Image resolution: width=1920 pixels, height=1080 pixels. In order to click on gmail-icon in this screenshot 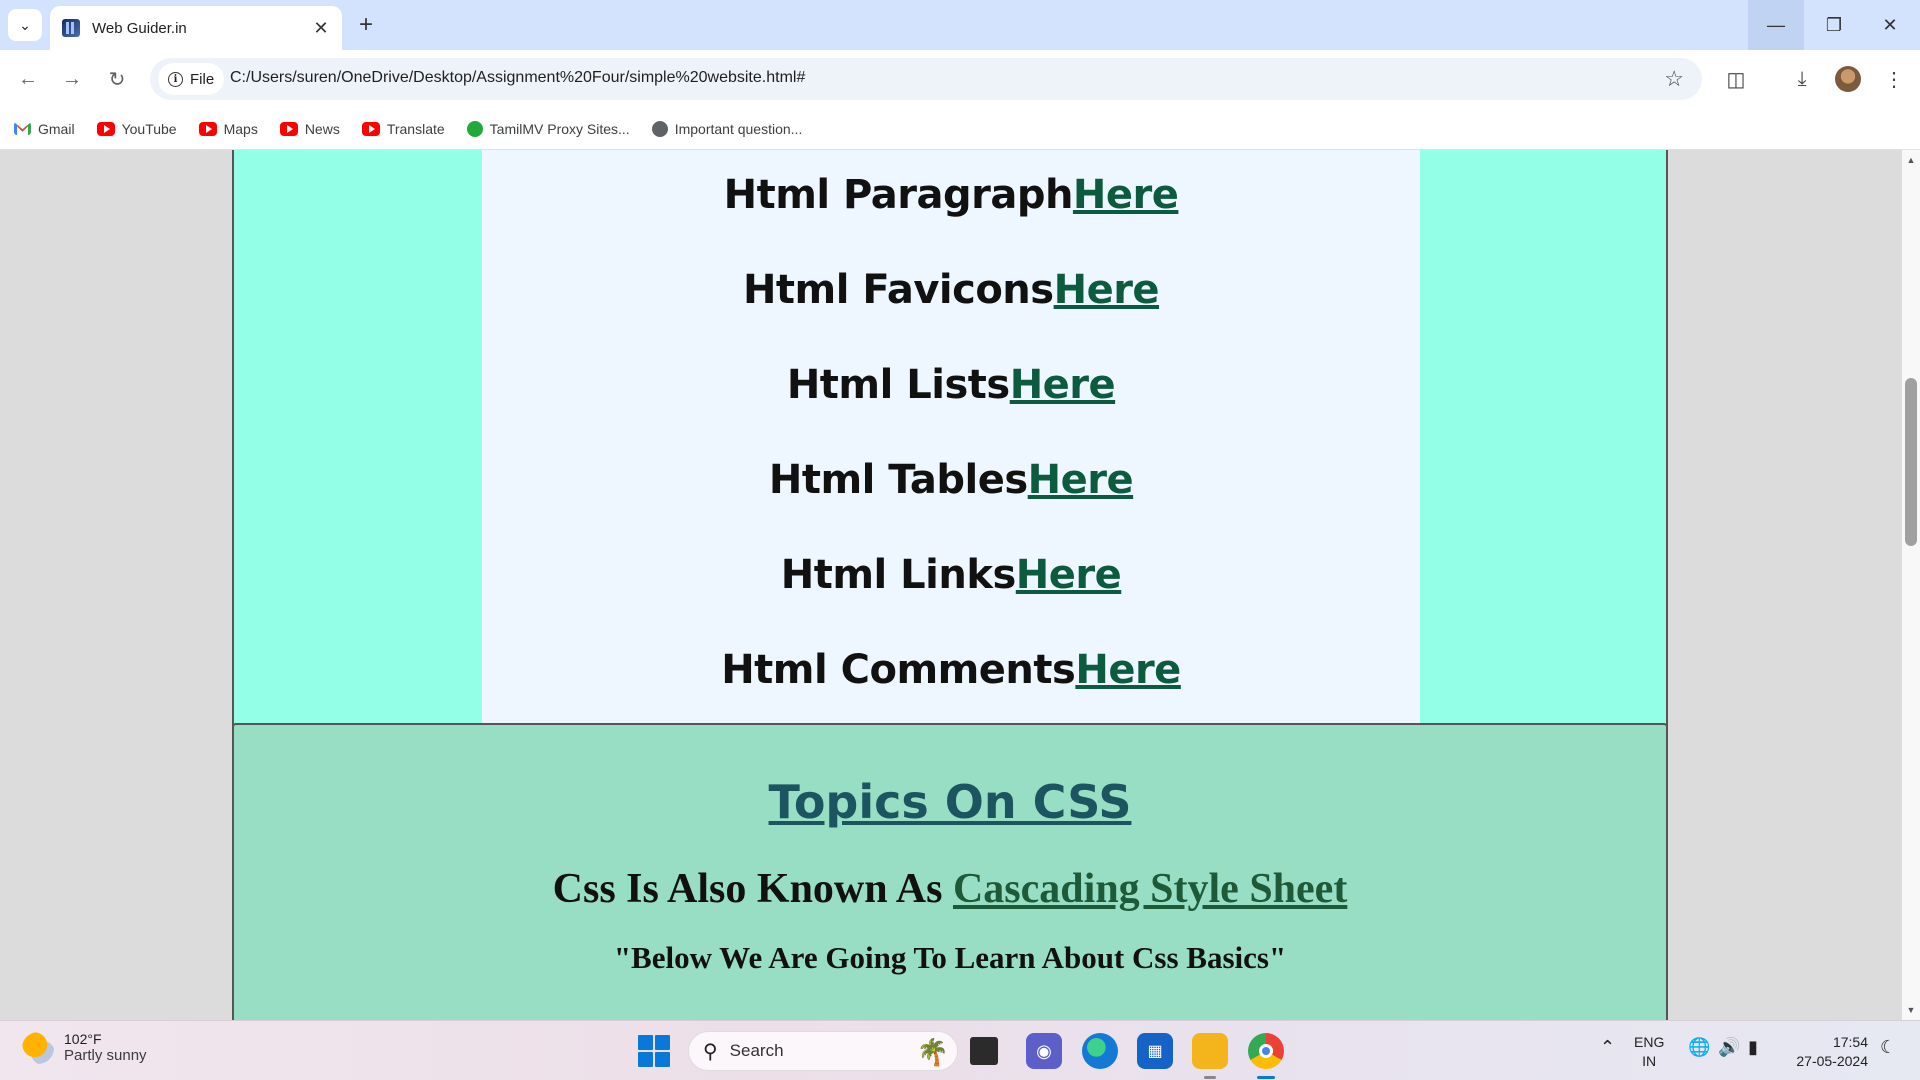, I will do `click(22, 128)`.